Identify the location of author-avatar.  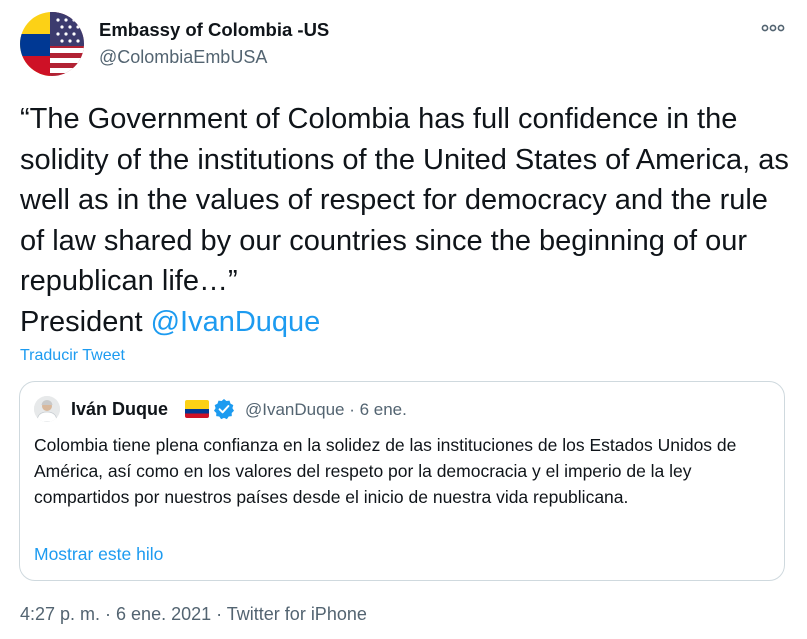
(52, 44).